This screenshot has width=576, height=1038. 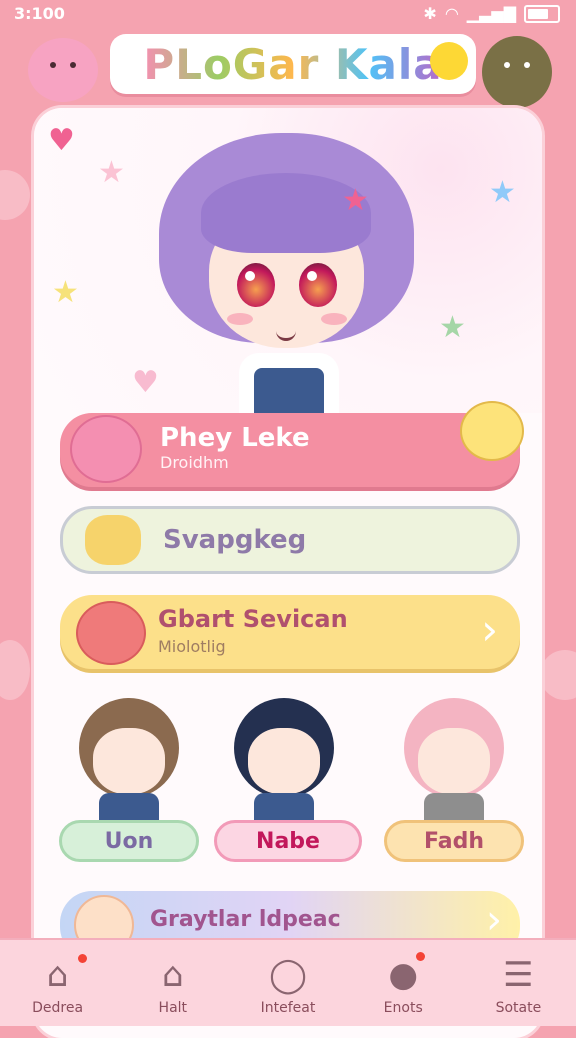 What do you see at coordinates (63, 70) in the screenshot?
I see `pink-cat-mascot` at bounding box center [63, 70].